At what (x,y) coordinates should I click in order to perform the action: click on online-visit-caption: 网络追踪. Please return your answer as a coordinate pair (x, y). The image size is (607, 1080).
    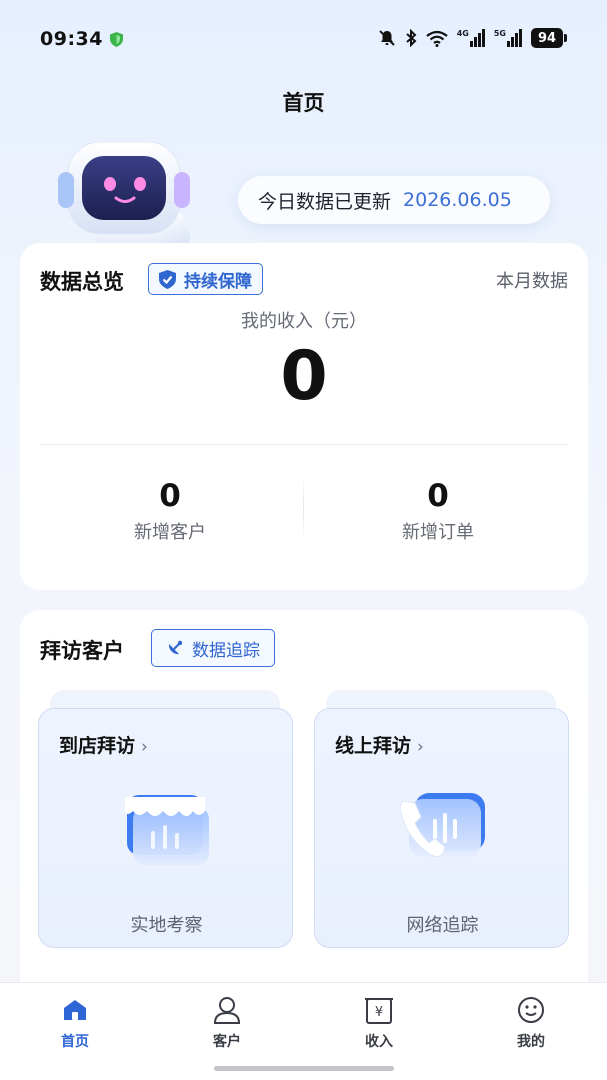
    Looking at the image, I should click on (442, 925).